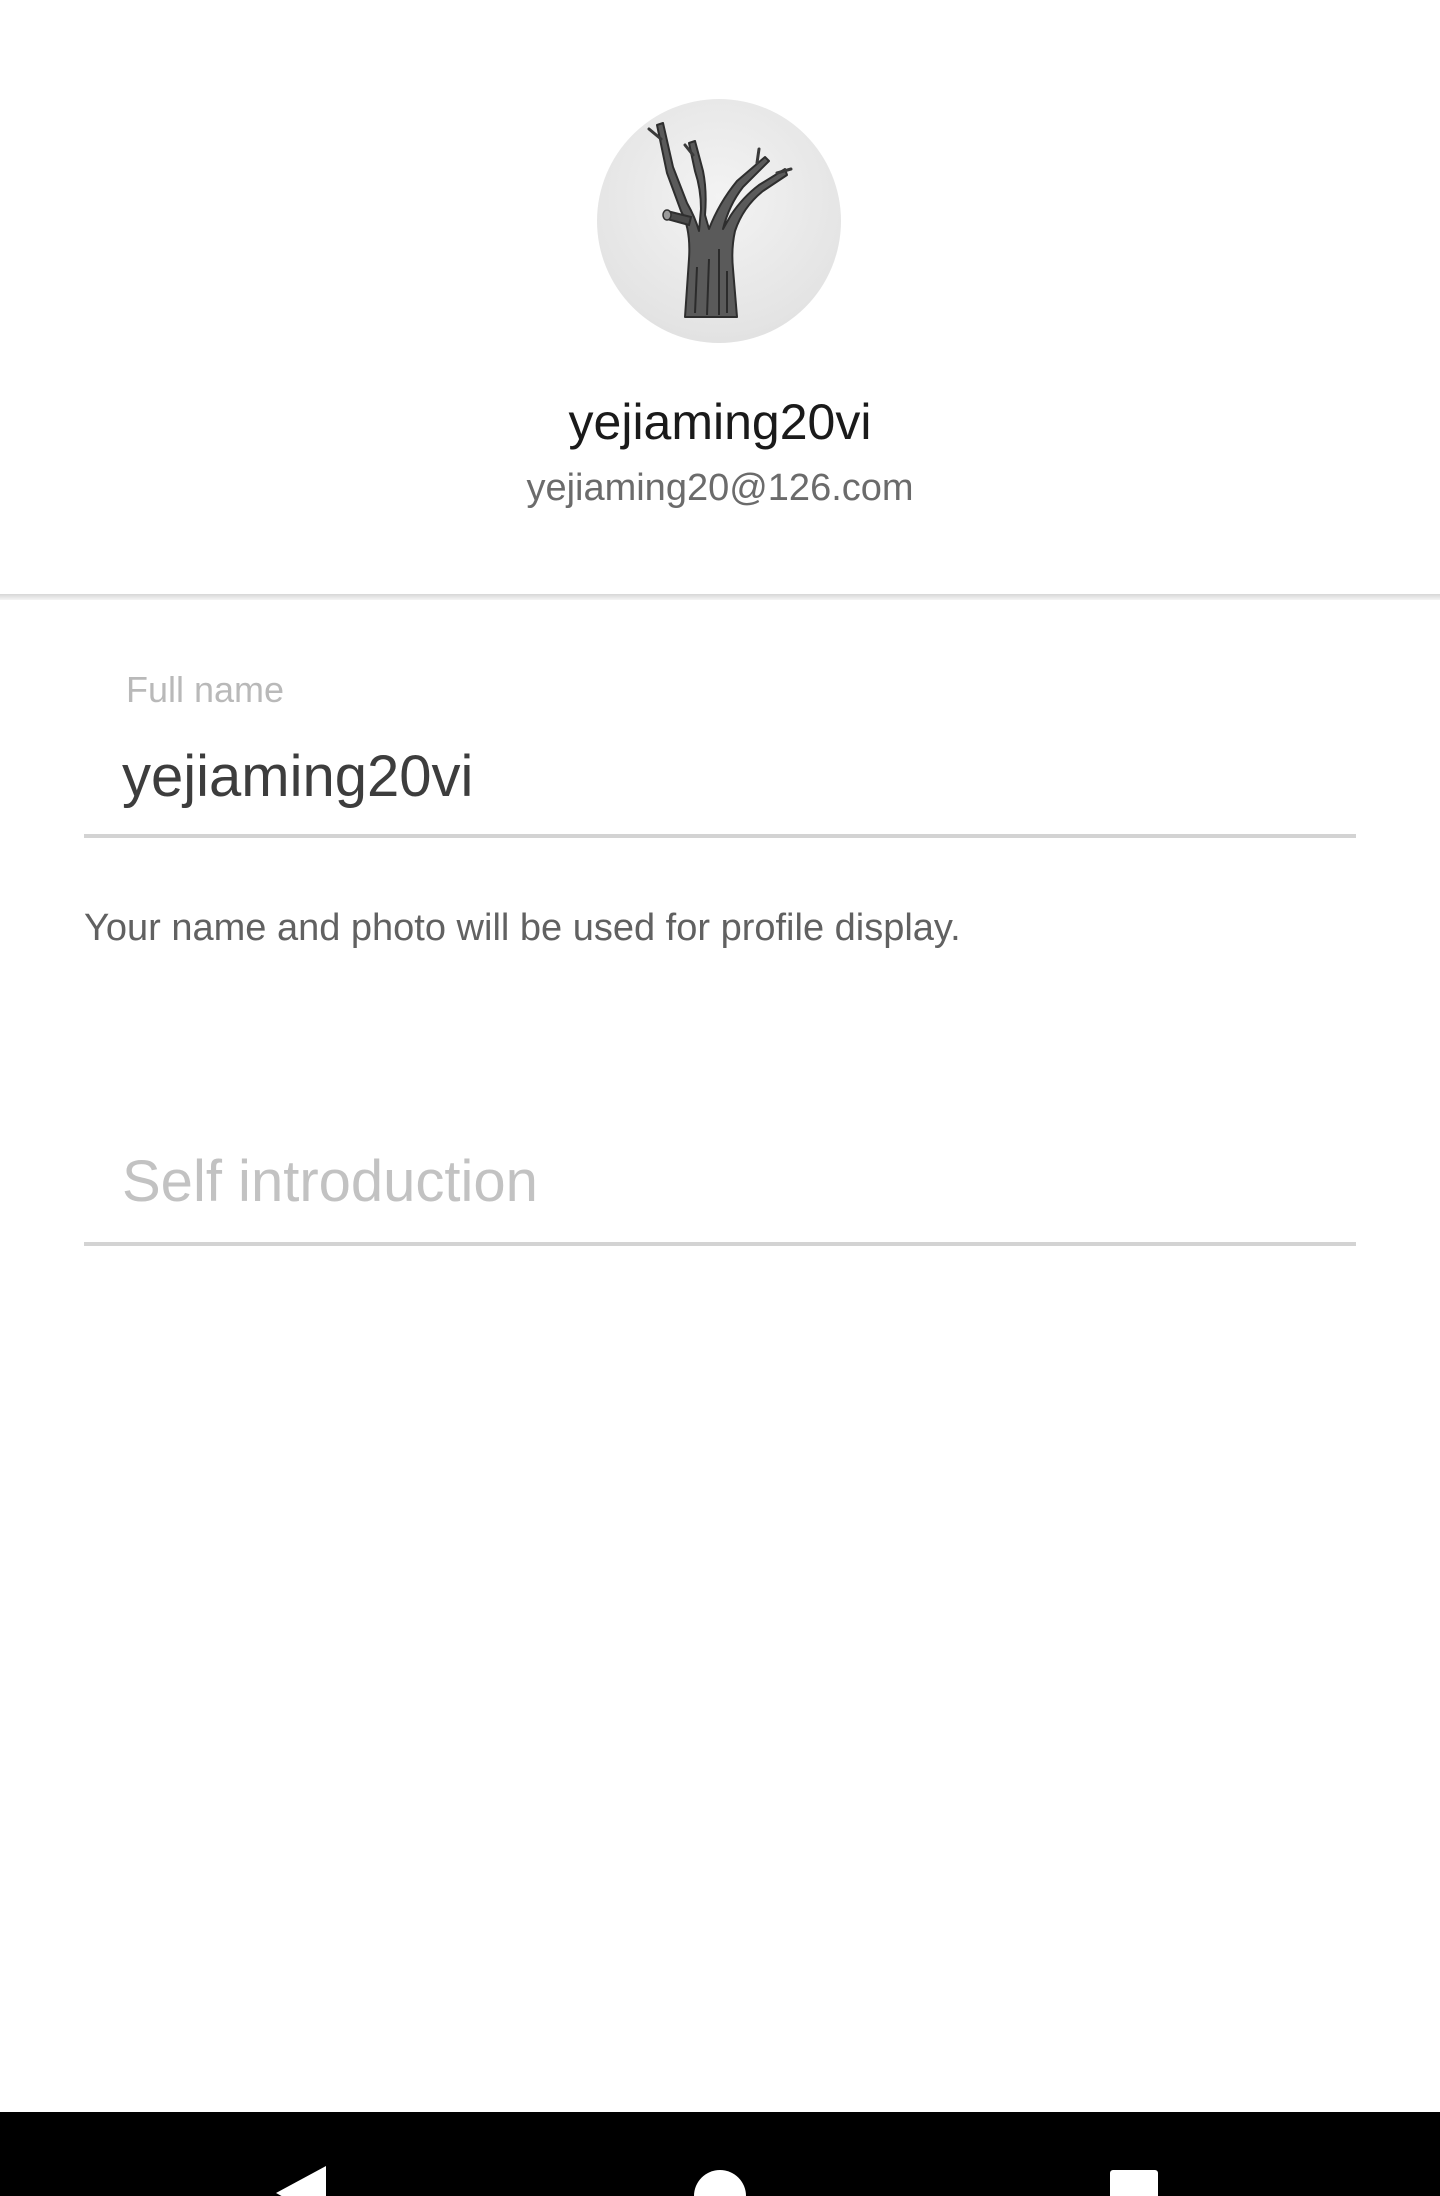 Image resolution: width=1440 pixels, height=2196 pixels. Describe the element at coordinates (205, 689) in the screenshot. I see `full-name-label: Full name` at that location.